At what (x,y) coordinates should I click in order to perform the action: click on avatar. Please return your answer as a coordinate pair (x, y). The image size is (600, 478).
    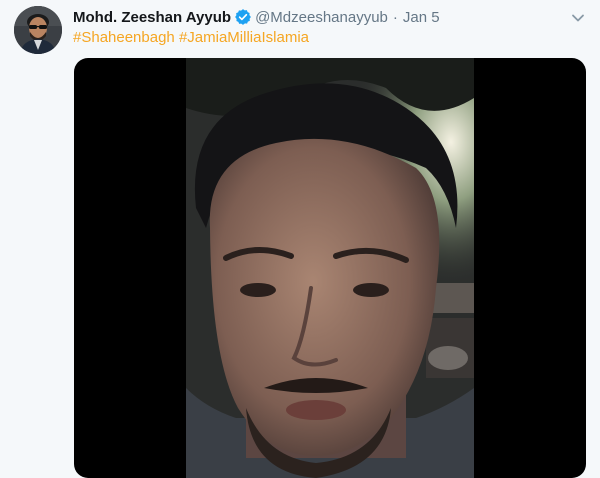
    Looking at the image, I should click on (38, 30).